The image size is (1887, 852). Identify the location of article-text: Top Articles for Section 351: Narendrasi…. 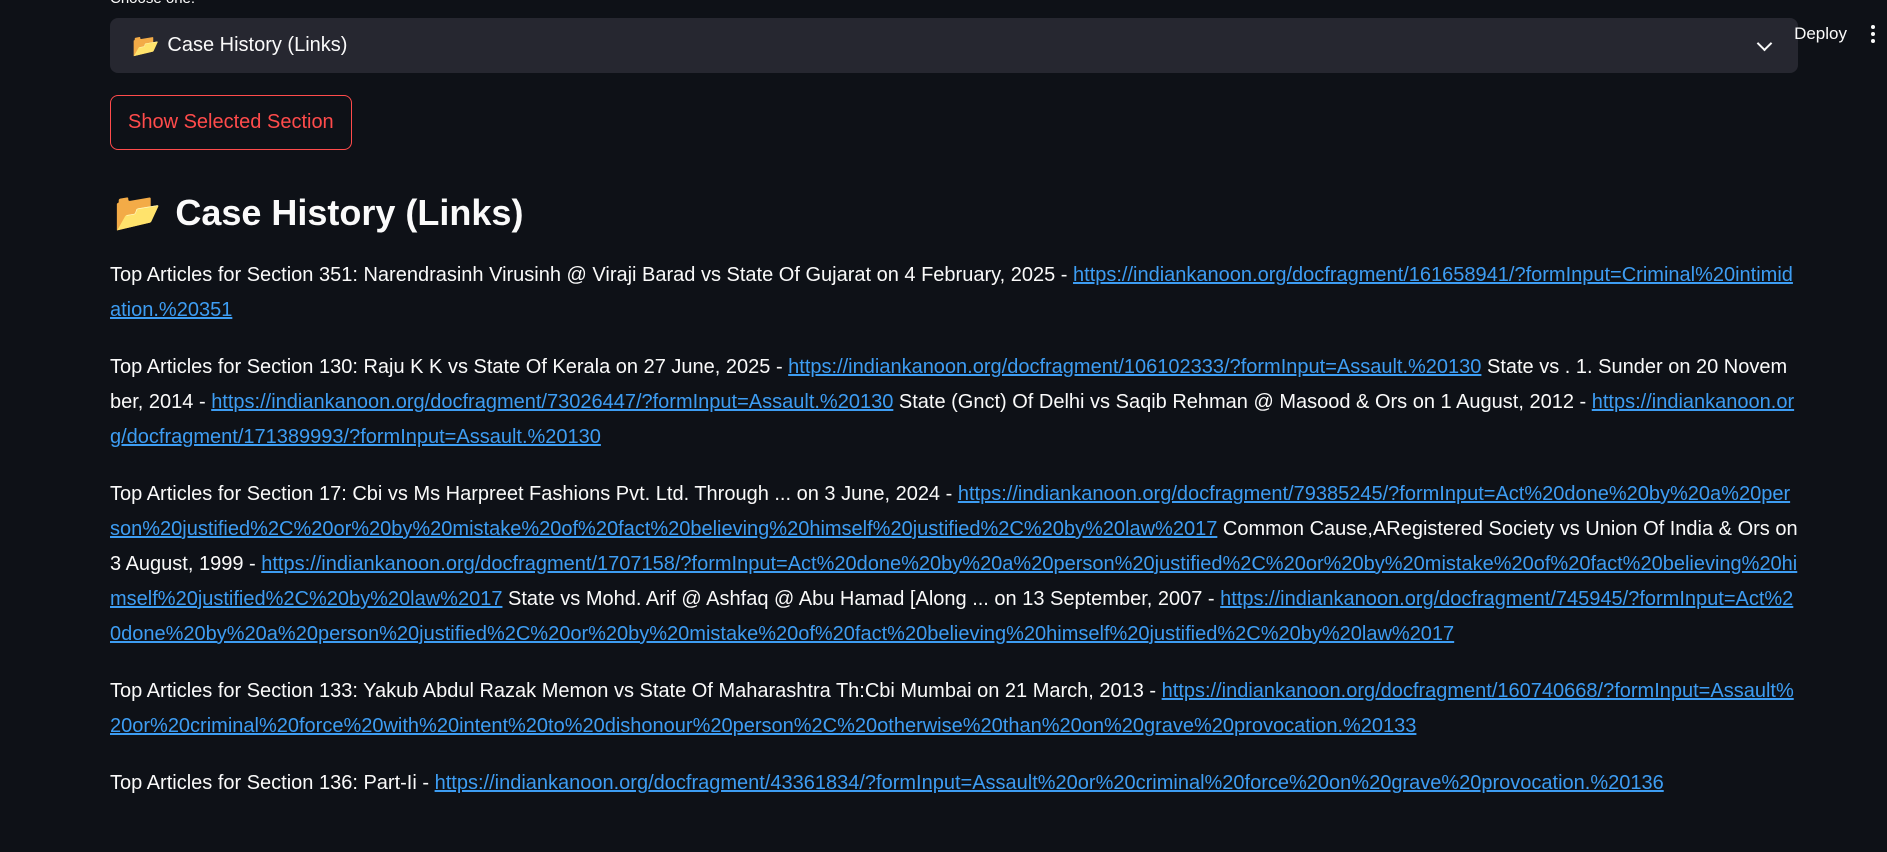
(592, 275).